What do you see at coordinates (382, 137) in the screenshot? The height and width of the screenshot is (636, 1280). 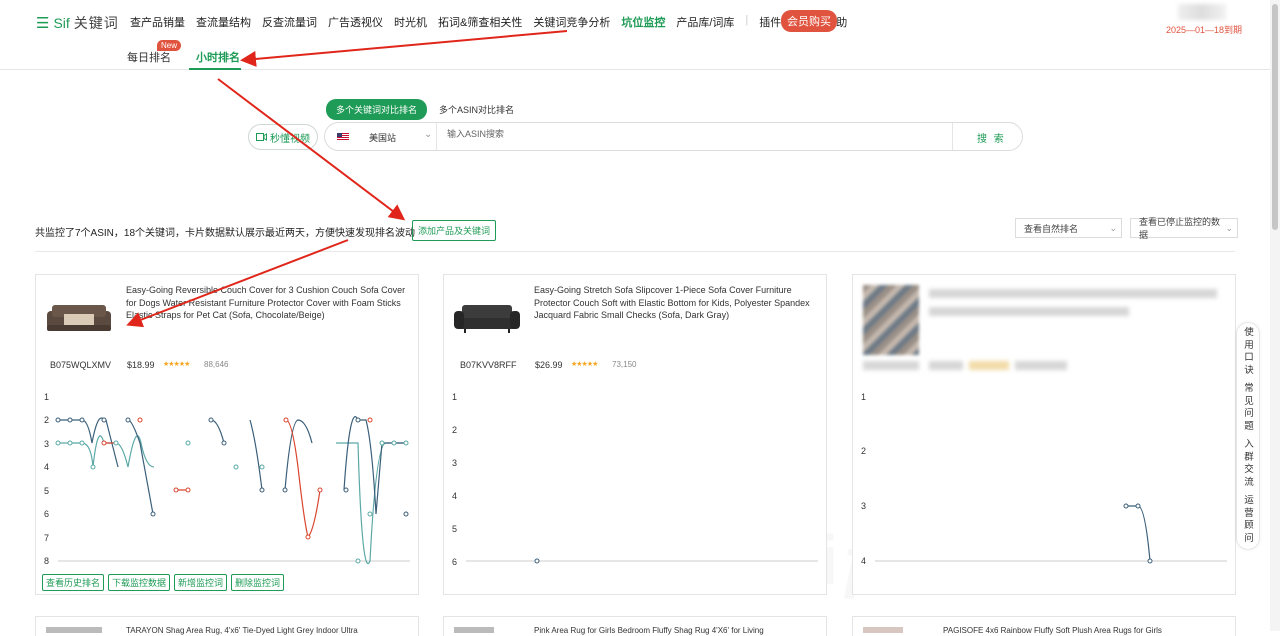 I see `marketplace-select: 美国站` at bounding box center [382, 137].